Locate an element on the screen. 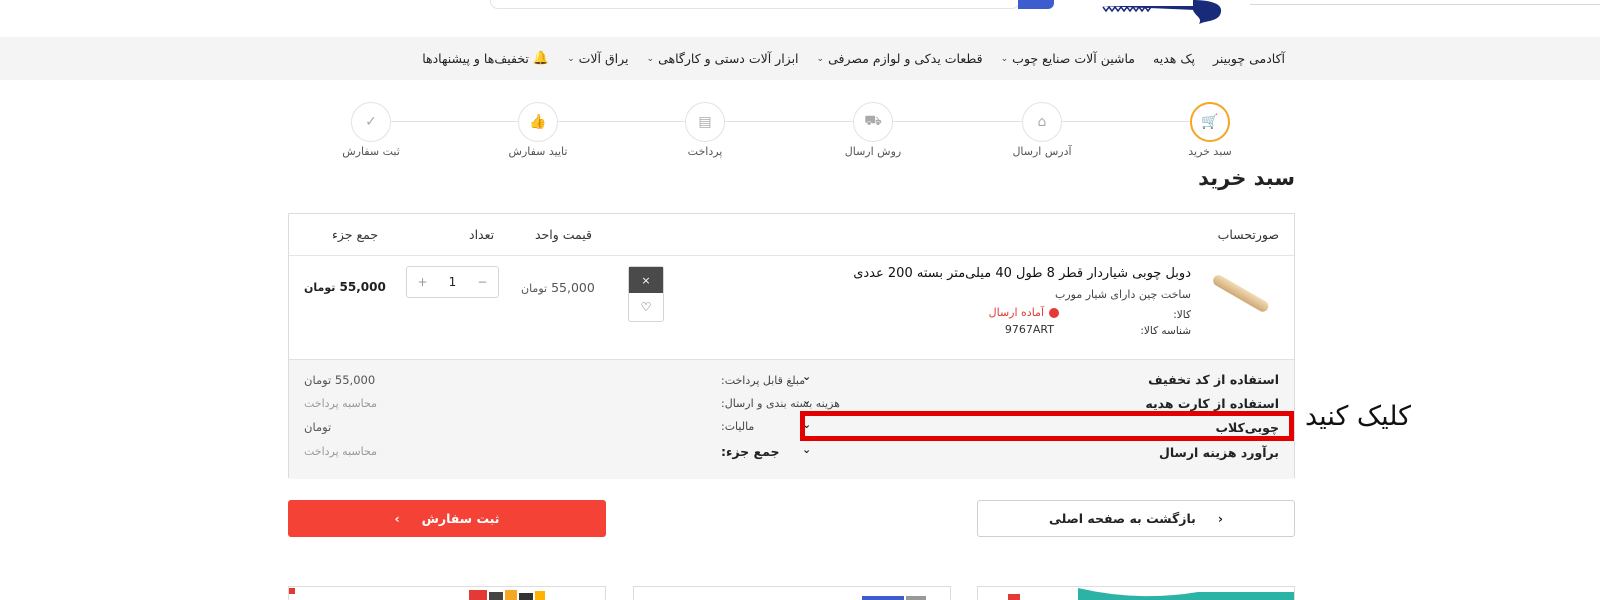  step-address: ⌂ آدرس ارسال is located at coordinates (1042, 130).